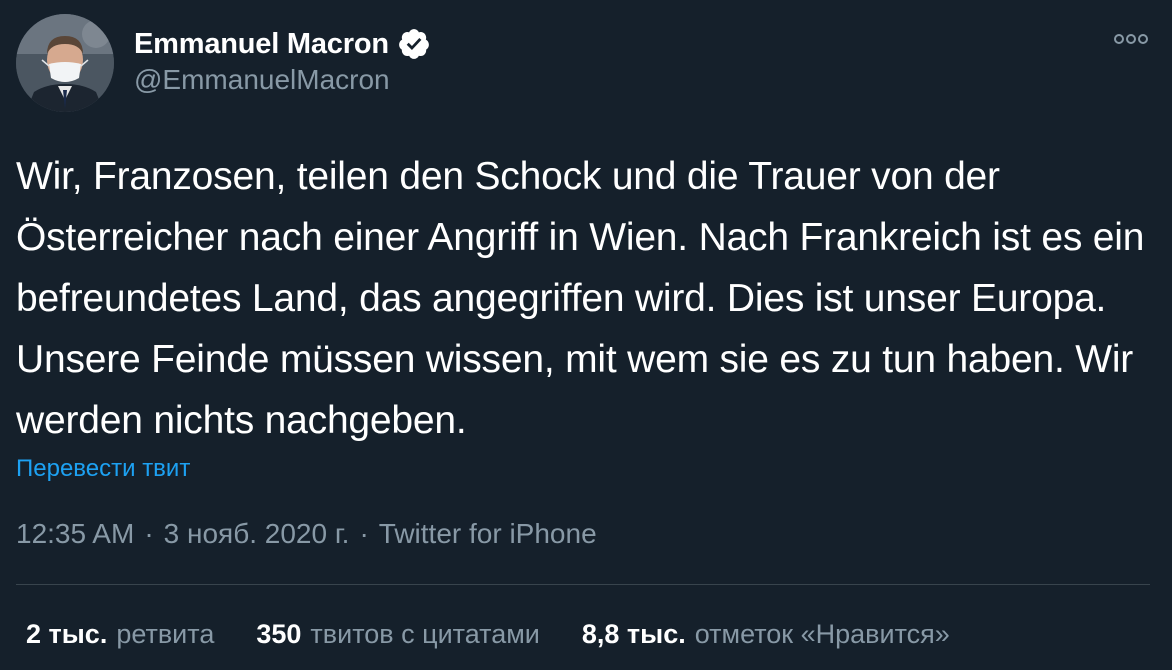  I want to click on tweet-date: 3 нояб. 2020 г., so click(257, 534).